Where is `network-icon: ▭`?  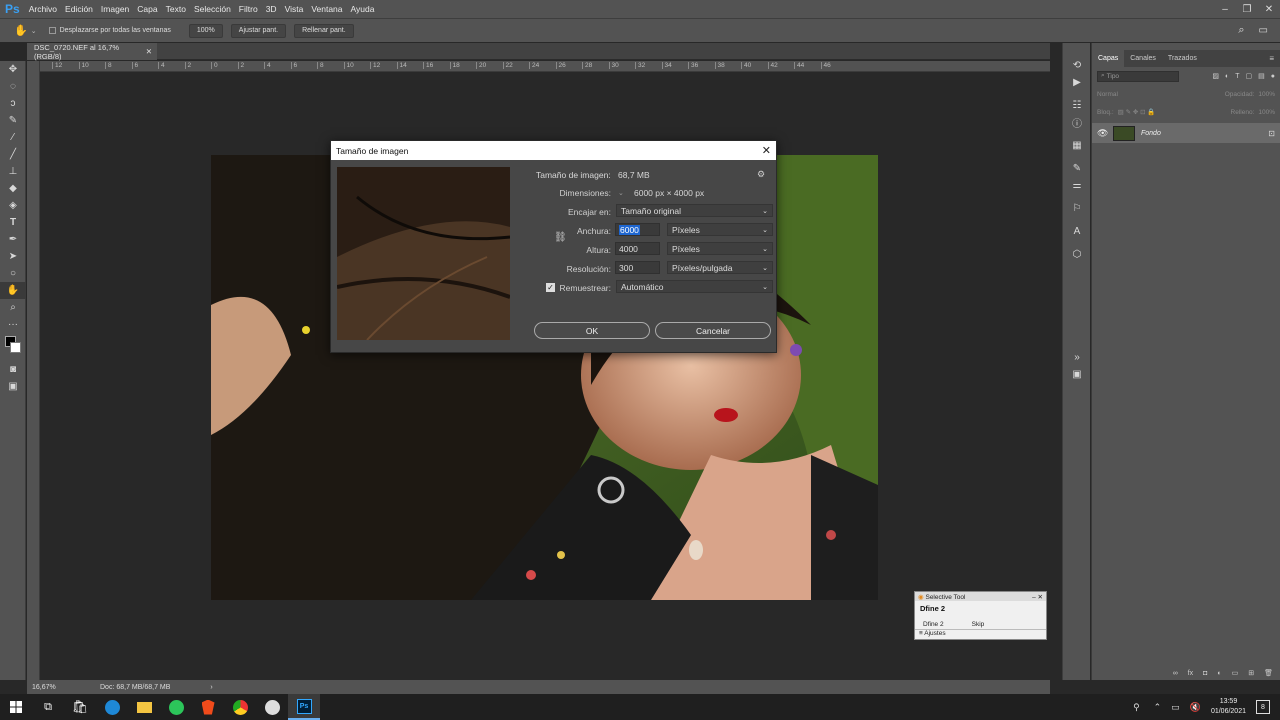 network-icon: ▭ is located at coordinates (1175, 707).